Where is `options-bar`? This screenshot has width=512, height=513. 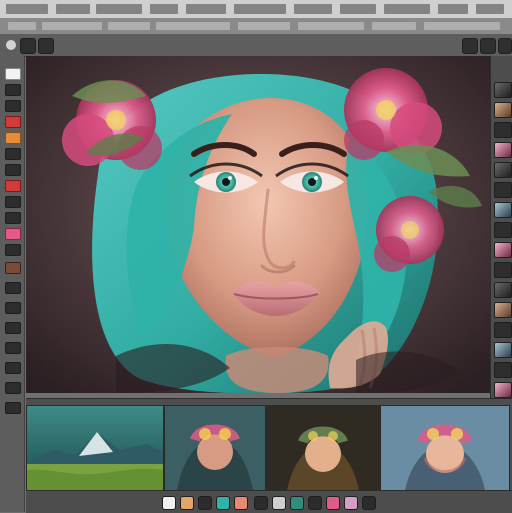
options-bar is located at coordinates (256, 26).